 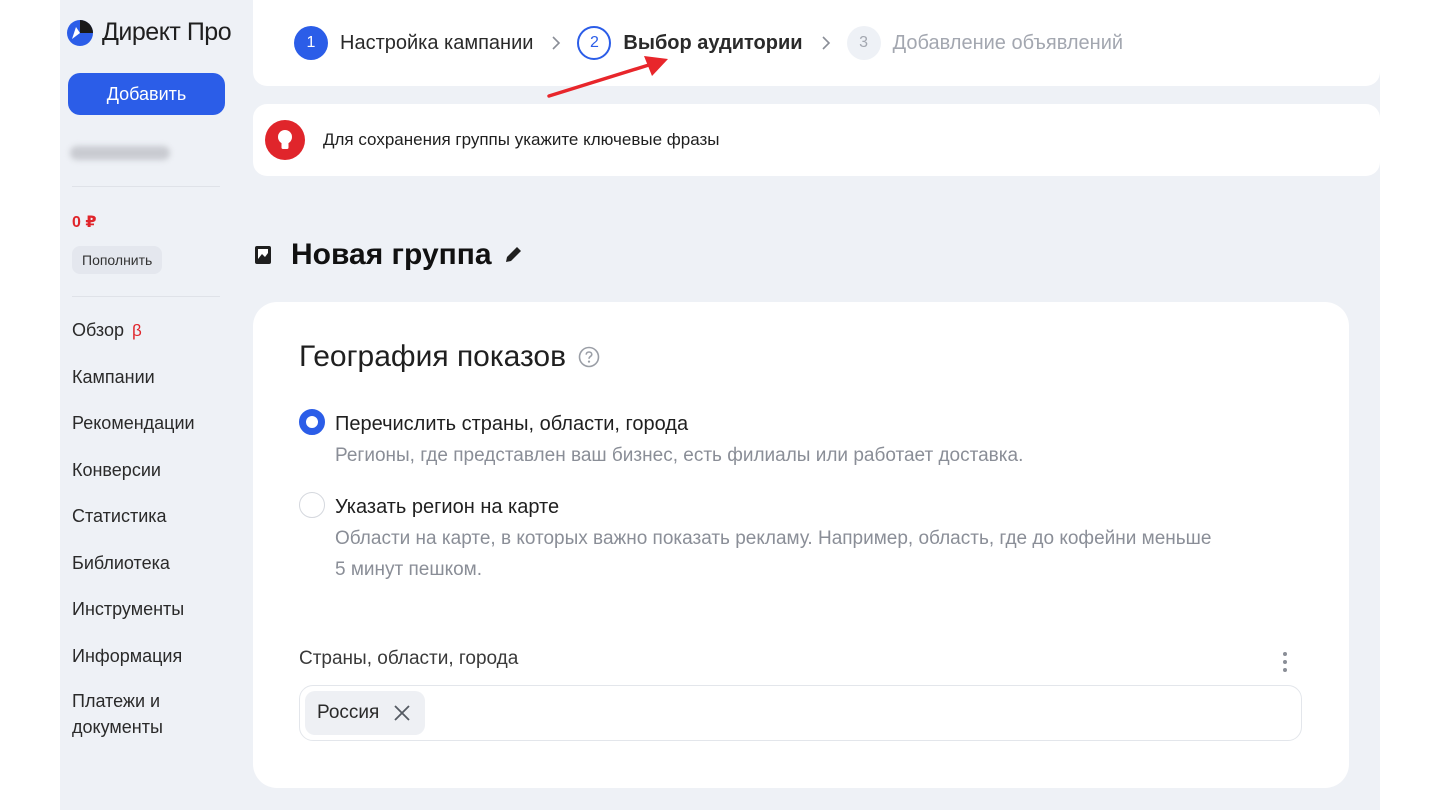 I want to click on step-label: Настройка кампании, so click(x=437, y=42).